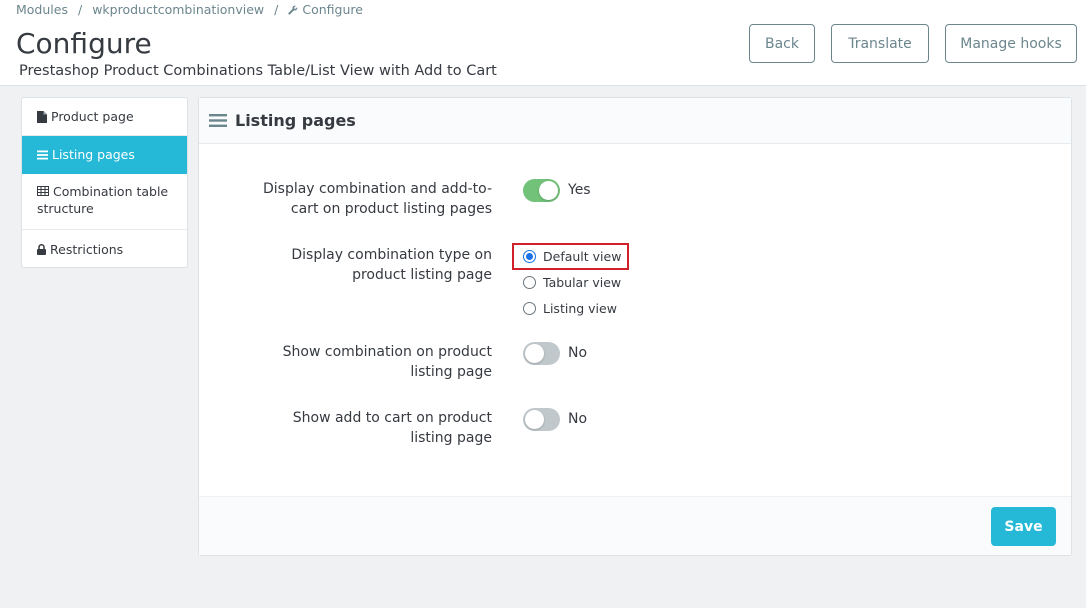 Image resolution: width=1086 pixels, height=608 pixels. I want to click on sidebar-item-label: Listing pages, so click(93, 154).